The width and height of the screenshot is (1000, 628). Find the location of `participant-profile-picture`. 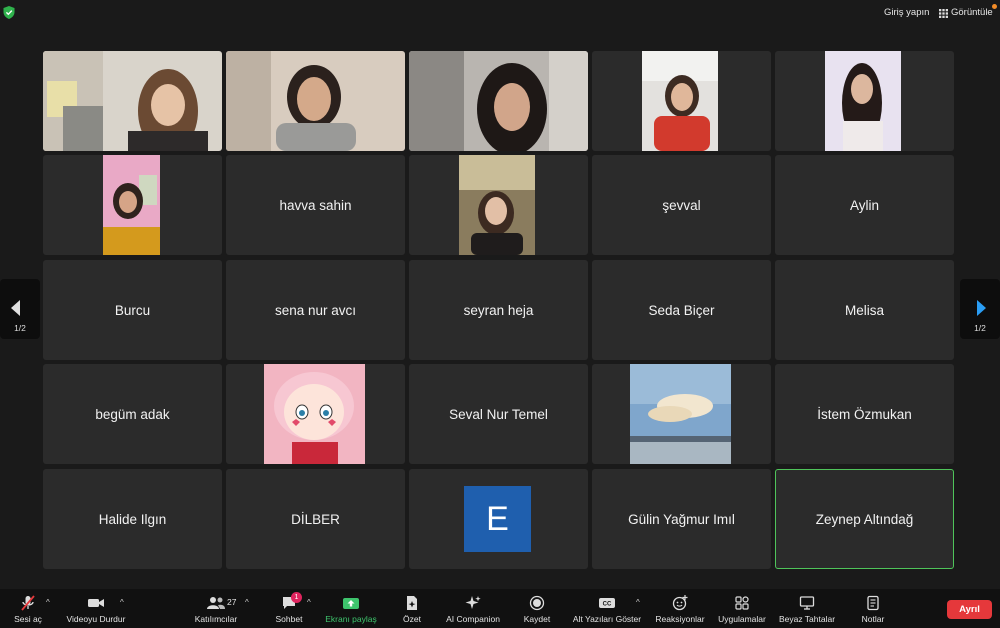

participant-profile-picture is located at coordinates (680, 414).